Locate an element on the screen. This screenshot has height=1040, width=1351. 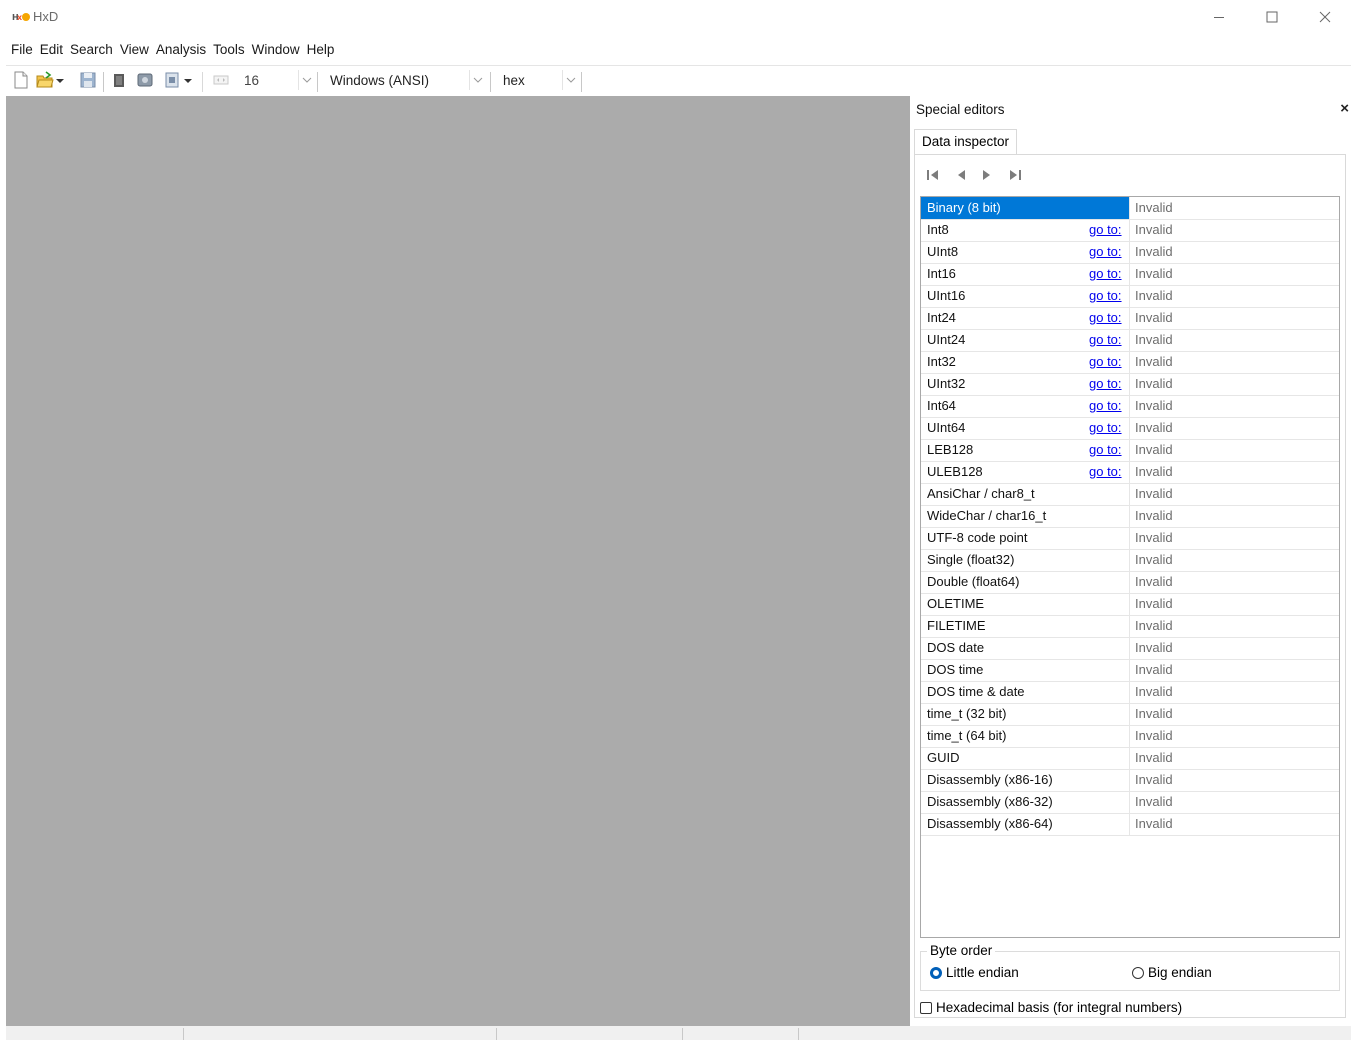
menu-search: Search is located at coordinates (91, 49).